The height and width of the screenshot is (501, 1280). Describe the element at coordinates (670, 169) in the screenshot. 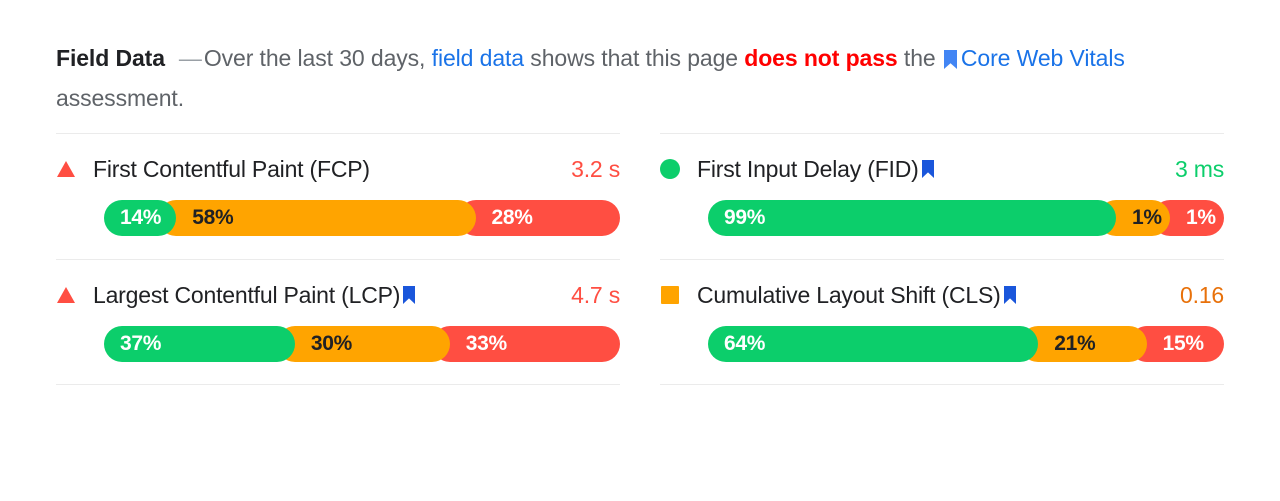

I see `circle-icon` at that location.